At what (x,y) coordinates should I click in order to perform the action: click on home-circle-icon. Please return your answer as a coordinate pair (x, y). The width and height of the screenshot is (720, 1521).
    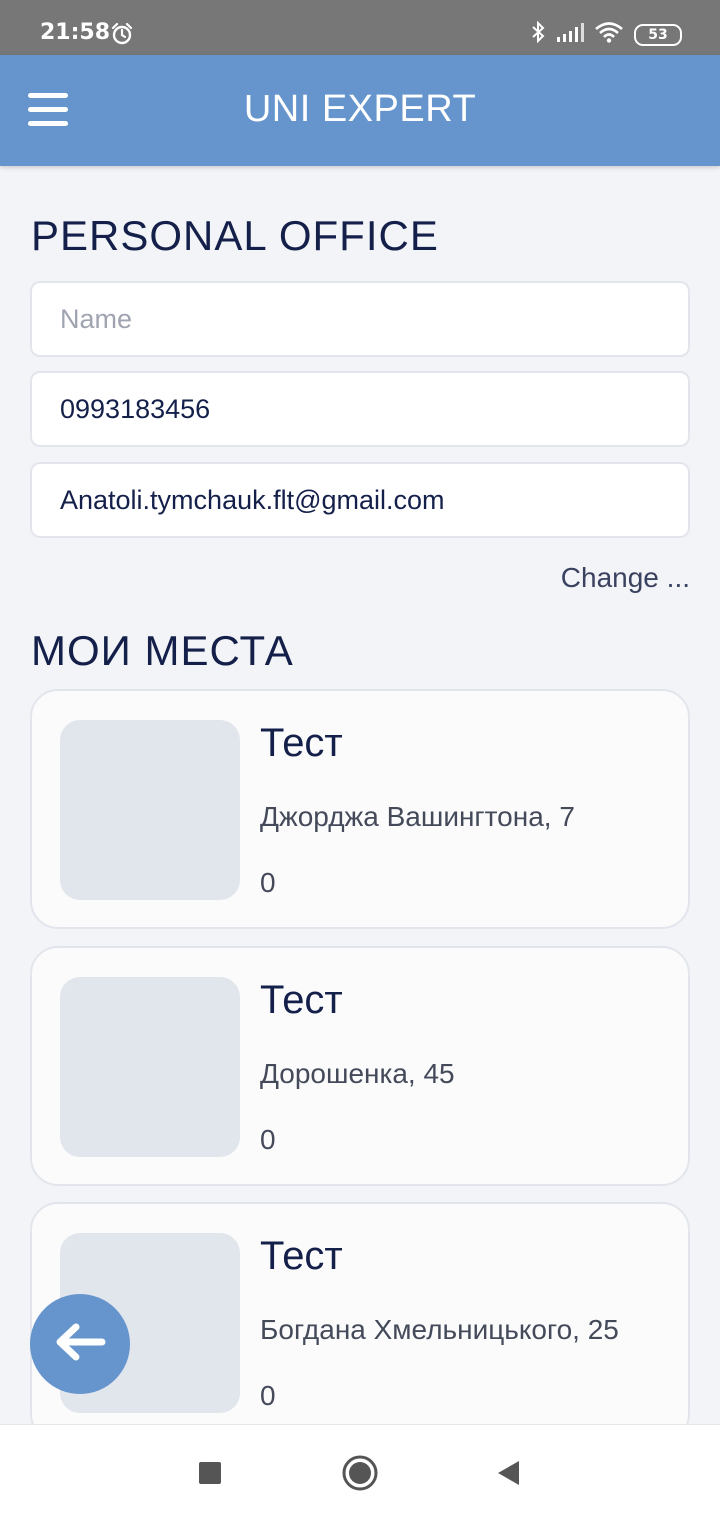
    Looking at the image, I should click on (360, 1473).